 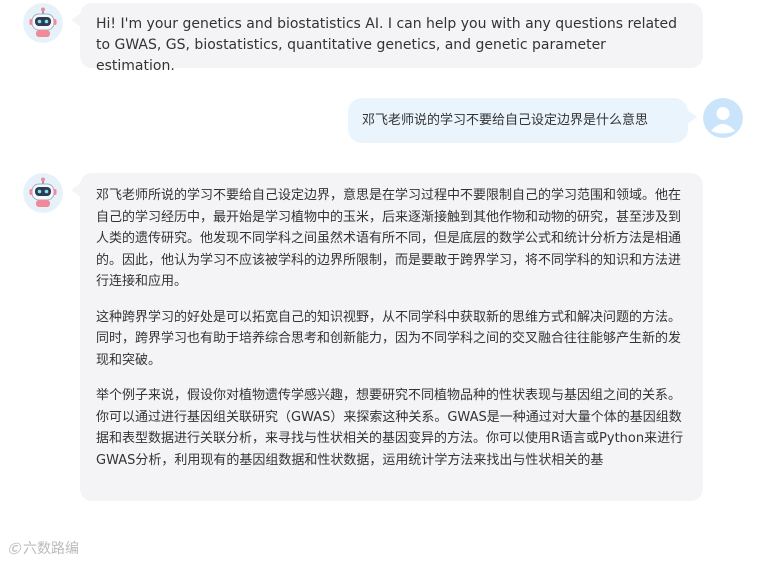 I want to click on watermark-logo: Ⓒ, so click(x=14, y=548).